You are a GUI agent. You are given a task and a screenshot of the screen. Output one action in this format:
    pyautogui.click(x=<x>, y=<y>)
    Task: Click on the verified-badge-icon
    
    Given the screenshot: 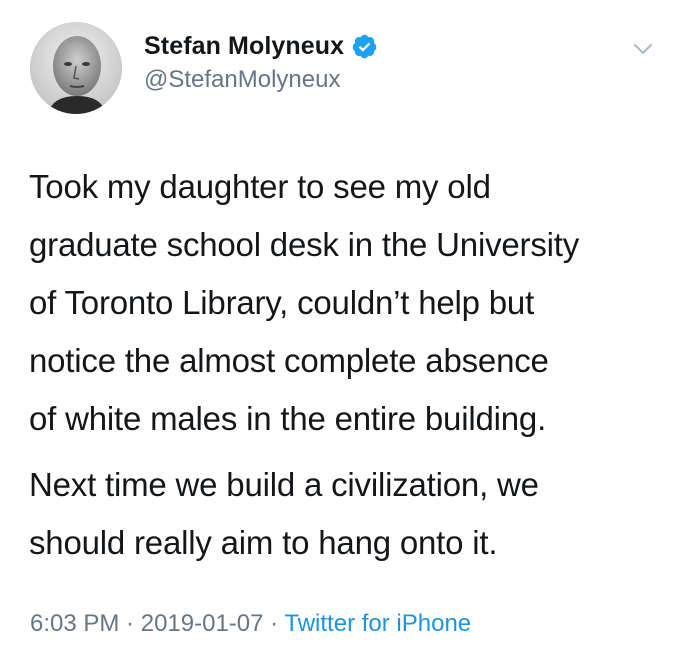 What is the action you would take?
    pyautogui.click(x=364, y=46)
    